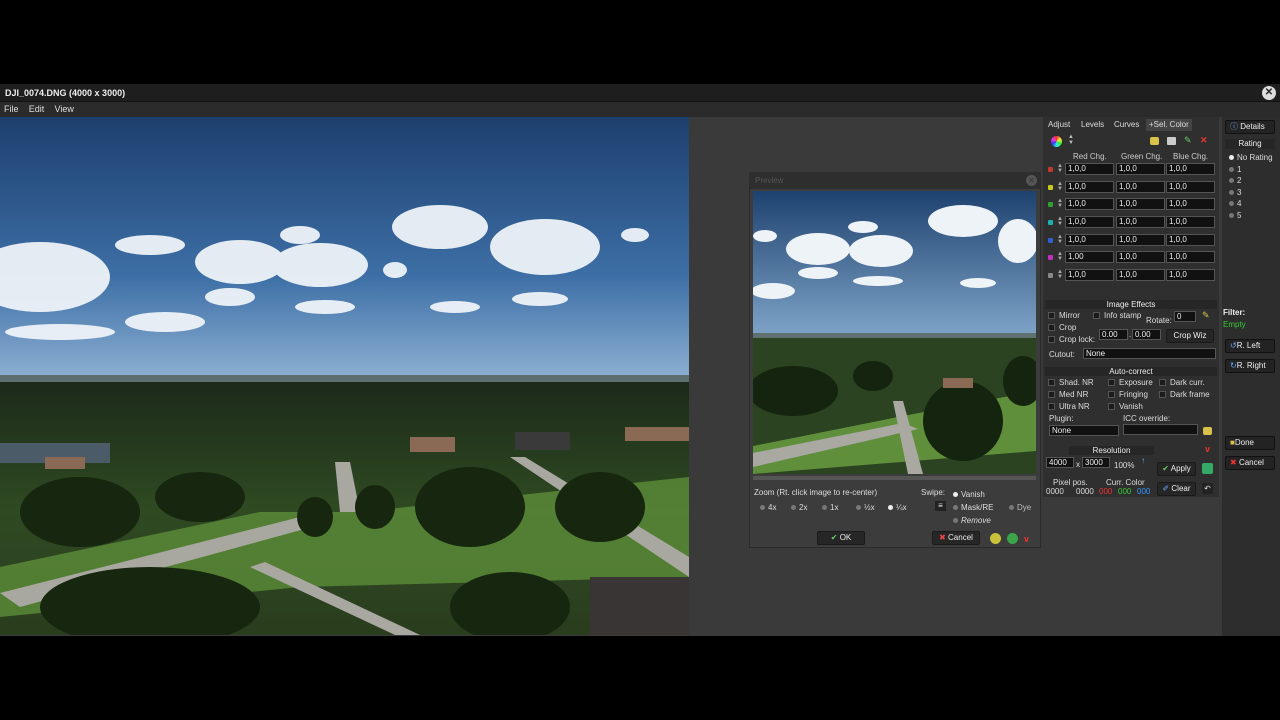  Describe the element at coordinates (1160, 429) in the screenshot. I see `icc-override-input` at that location.